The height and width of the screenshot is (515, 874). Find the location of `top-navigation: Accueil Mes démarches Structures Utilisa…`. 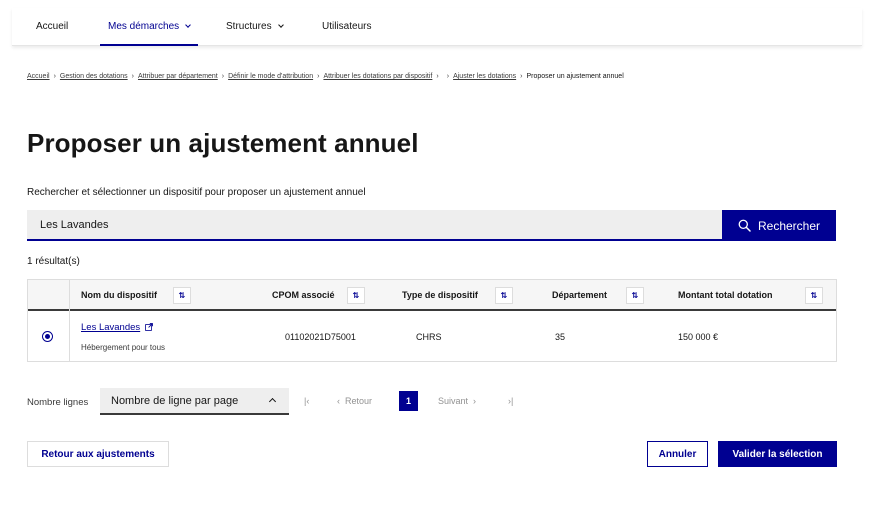

top-navigation: Accueil Mes démarches Structures Utilisa… is located at coordinates (437, 27).